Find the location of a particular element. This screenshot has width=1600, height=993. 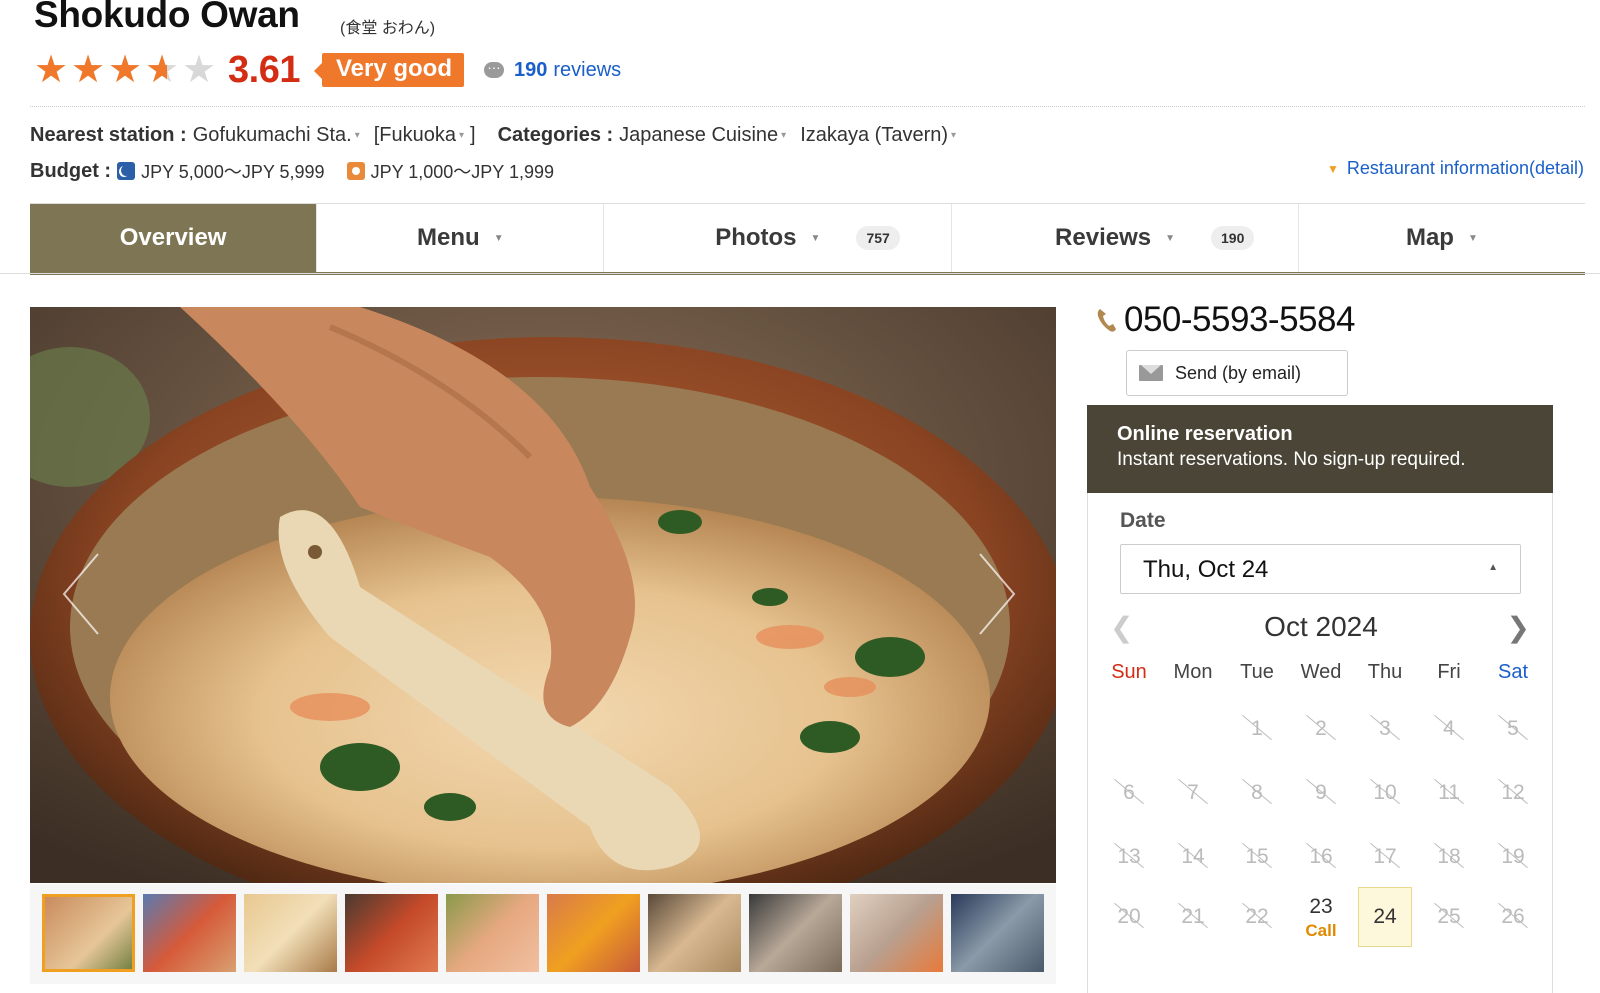

tab-menu: Menu ▼ is located at coordinates (461, 238).